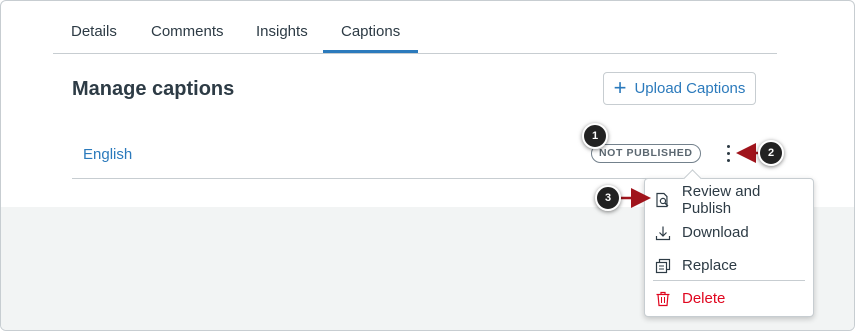  Describe the element at coordinates (688, 175) in the screenshot. I see `annotation-arrows` at that location.